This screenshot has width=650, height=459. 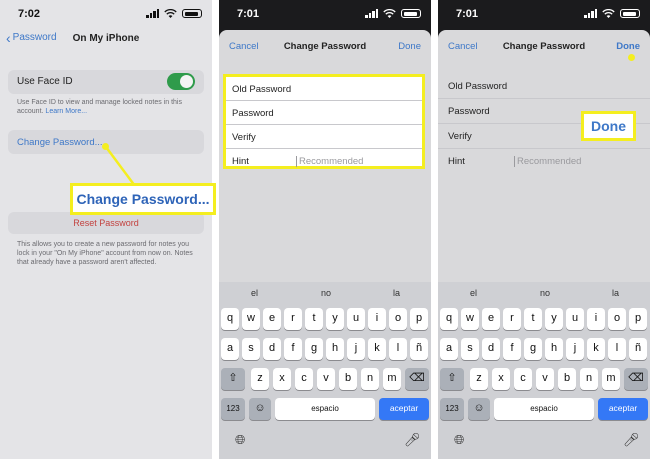 What do you see at coordinates (240, 161) in the screenshot?
I see `field-label: Hint` at bounding box center [240, 161].